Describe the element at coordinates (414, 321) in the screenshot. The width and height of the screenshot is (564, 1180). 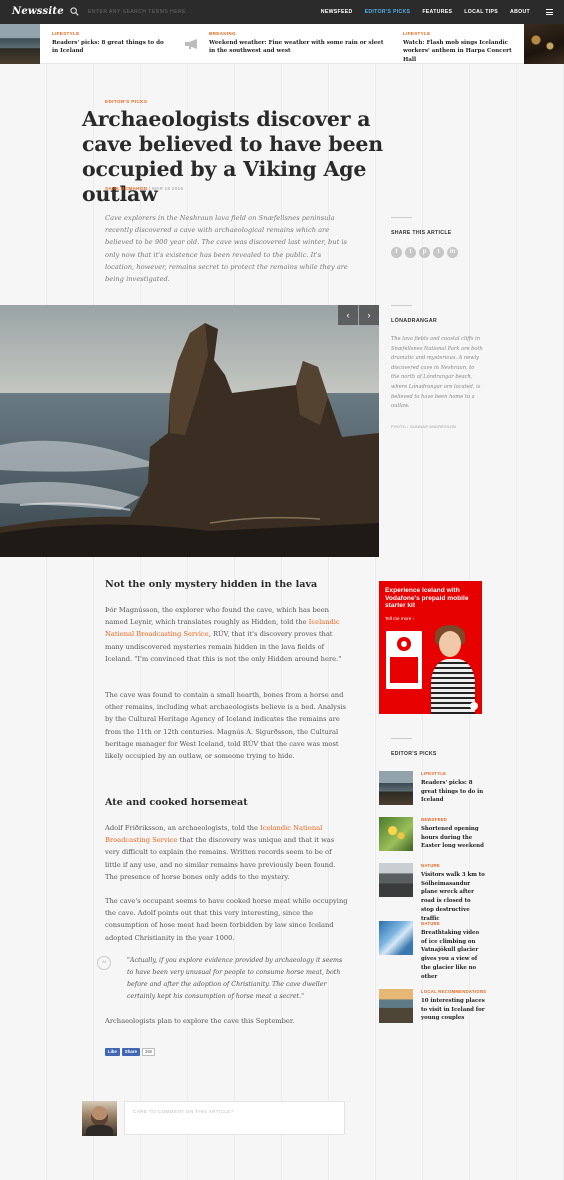
I see `caption-title: LÓNADRANGAR` at that location.